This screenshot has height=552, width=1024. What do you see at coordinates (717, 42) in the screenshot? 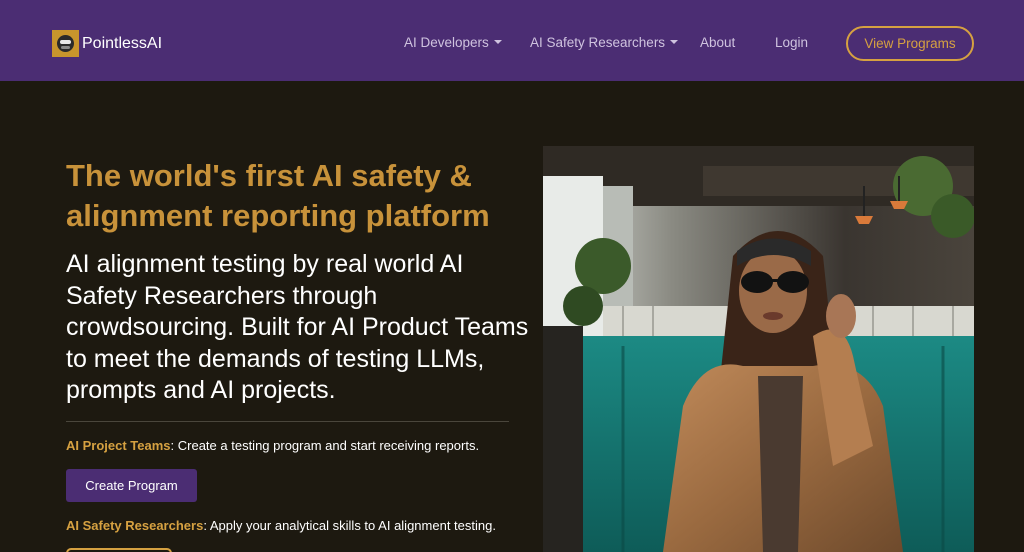
I see `nav-about-link: About` at bounding box center [717, 42].